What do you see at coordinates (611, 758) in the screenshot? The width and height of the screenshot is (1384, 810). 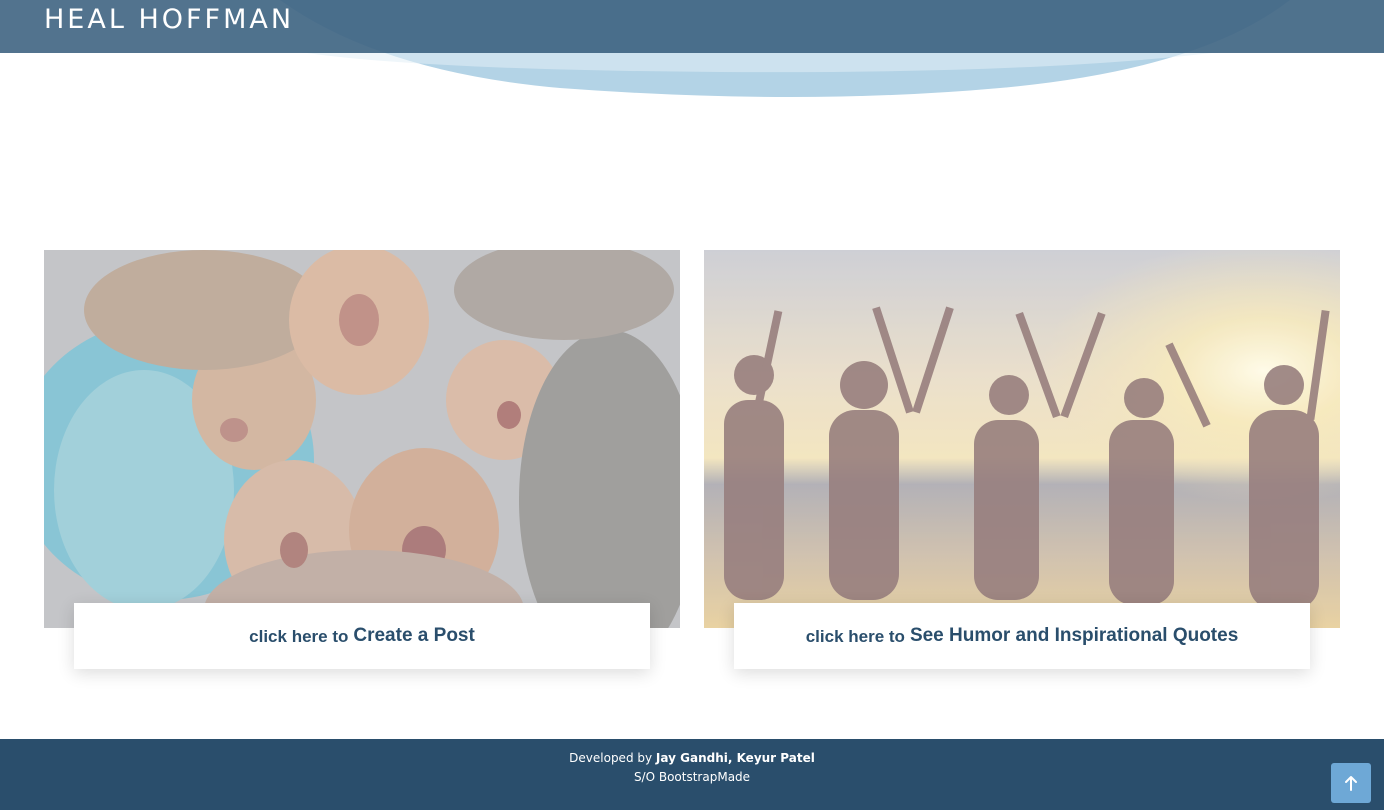 I see `developed-by-label: Developed by` at bounding box center [611, 758].